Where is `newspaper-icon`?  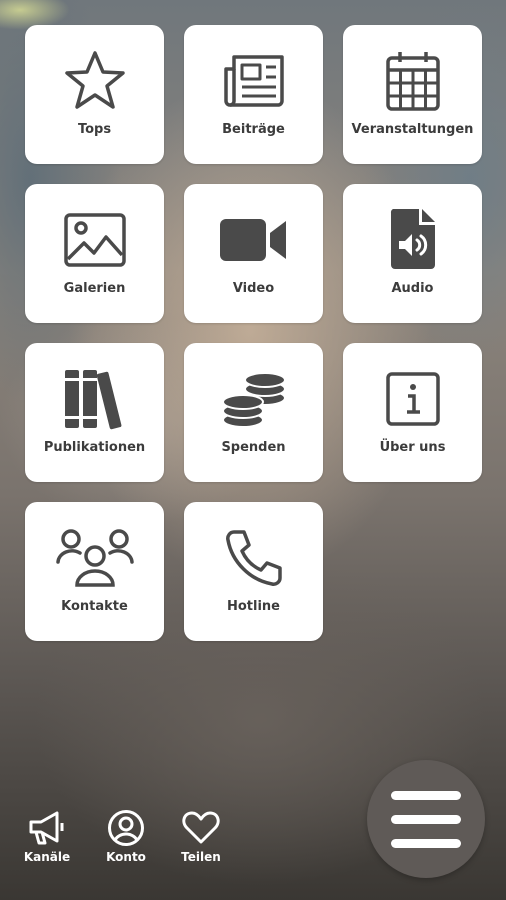
newspaper-icon is located at coordinates (253, 81).